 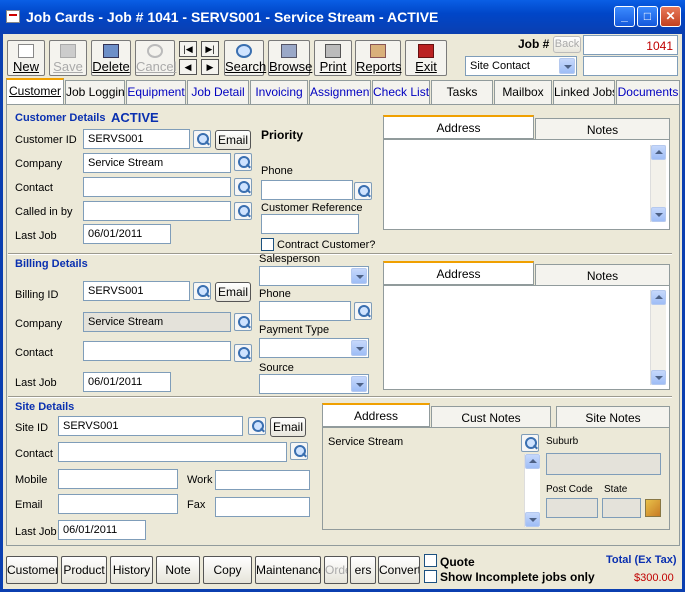 What do you see at coordinates (630, 66) in the screenshot?
I see `job-extra-field` at bounding box center [630, 66].